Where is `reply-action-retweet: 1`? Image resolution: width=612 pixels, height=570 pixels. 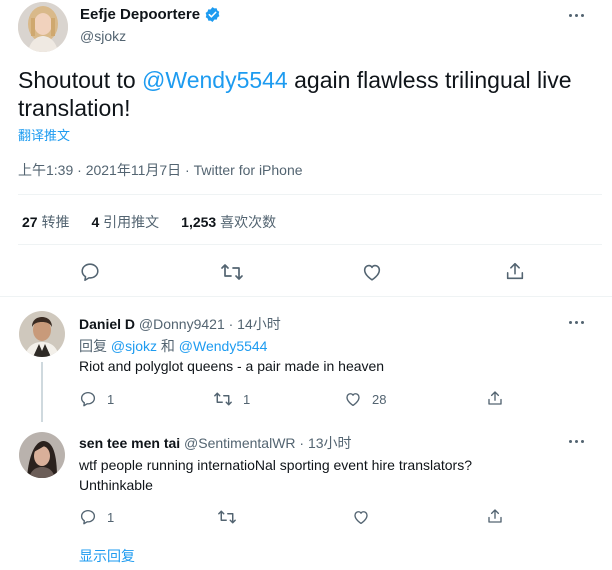
reply-action-retweet: 1 is located at coordinates (231, 399).